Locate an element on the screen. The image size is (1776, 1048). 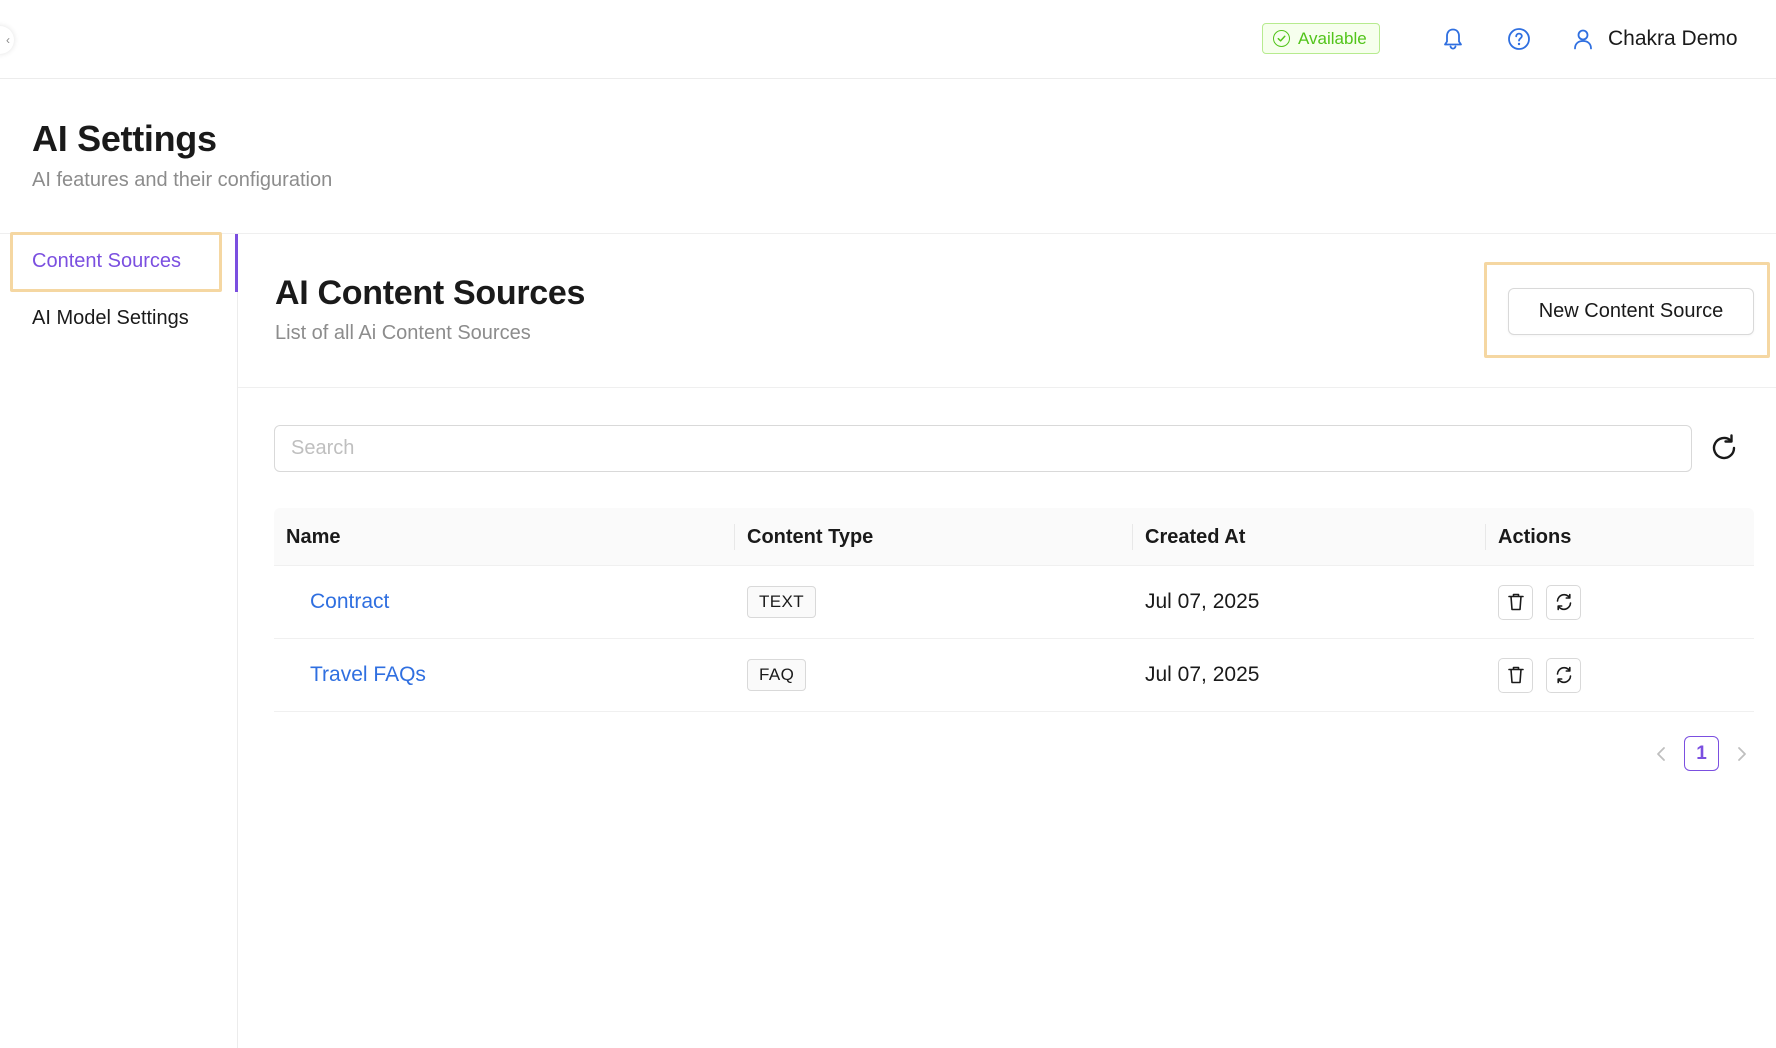
content-subtitle: List of all Ai Content Sources is located at coordinates (403, 333).